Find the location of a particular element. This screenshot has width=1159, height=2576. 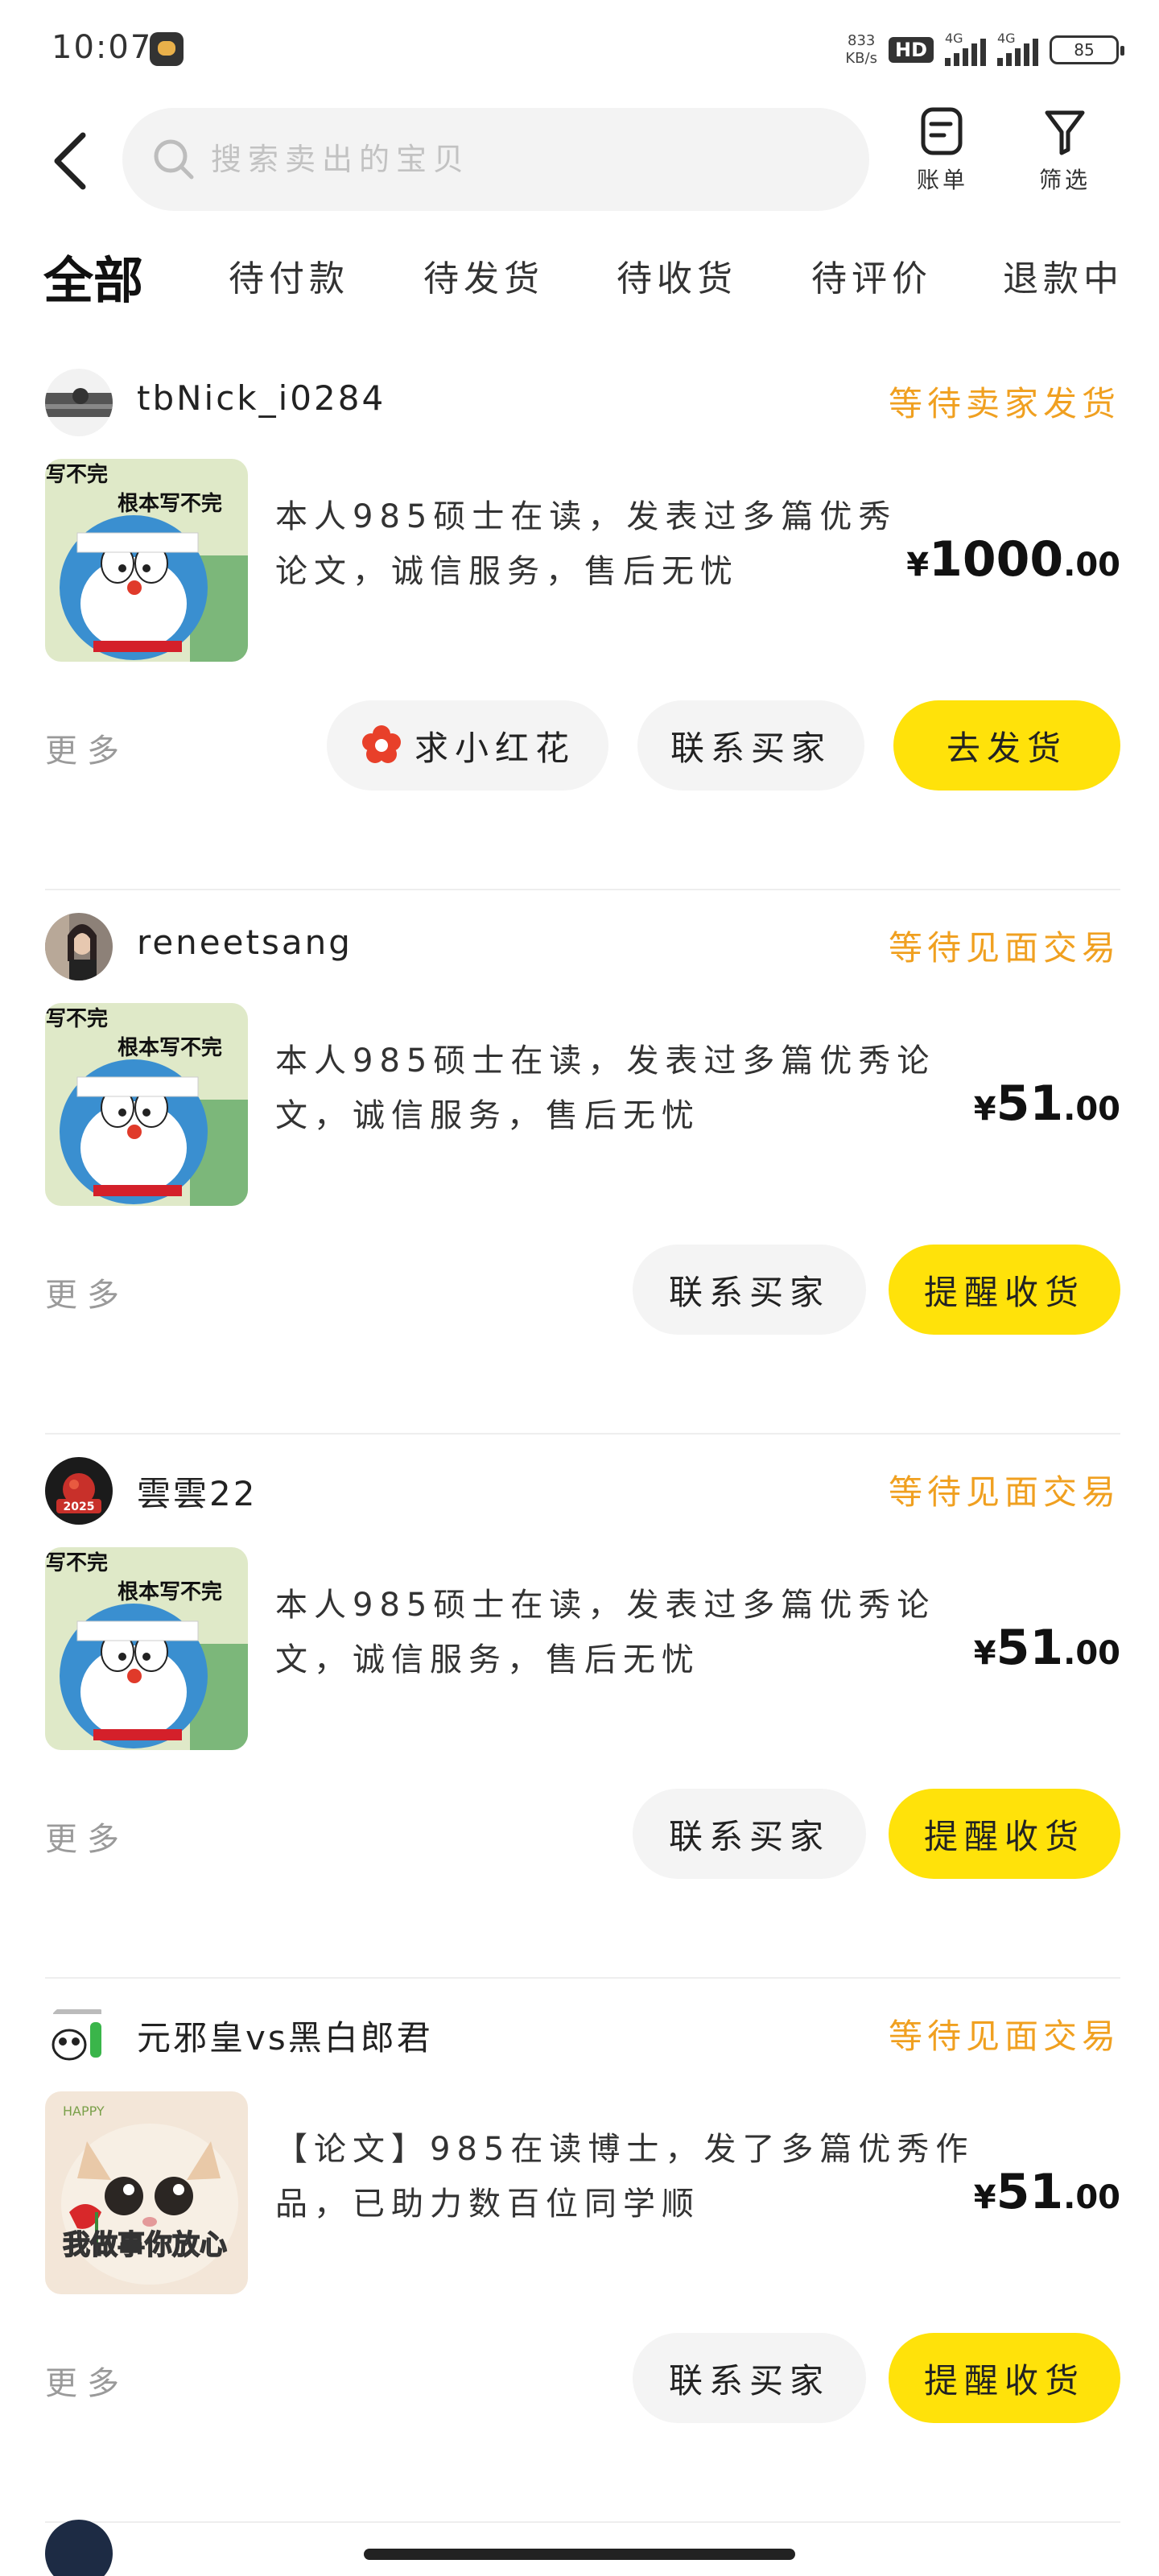

svg-text: HAPPY is located at coordinates (84, 2111).